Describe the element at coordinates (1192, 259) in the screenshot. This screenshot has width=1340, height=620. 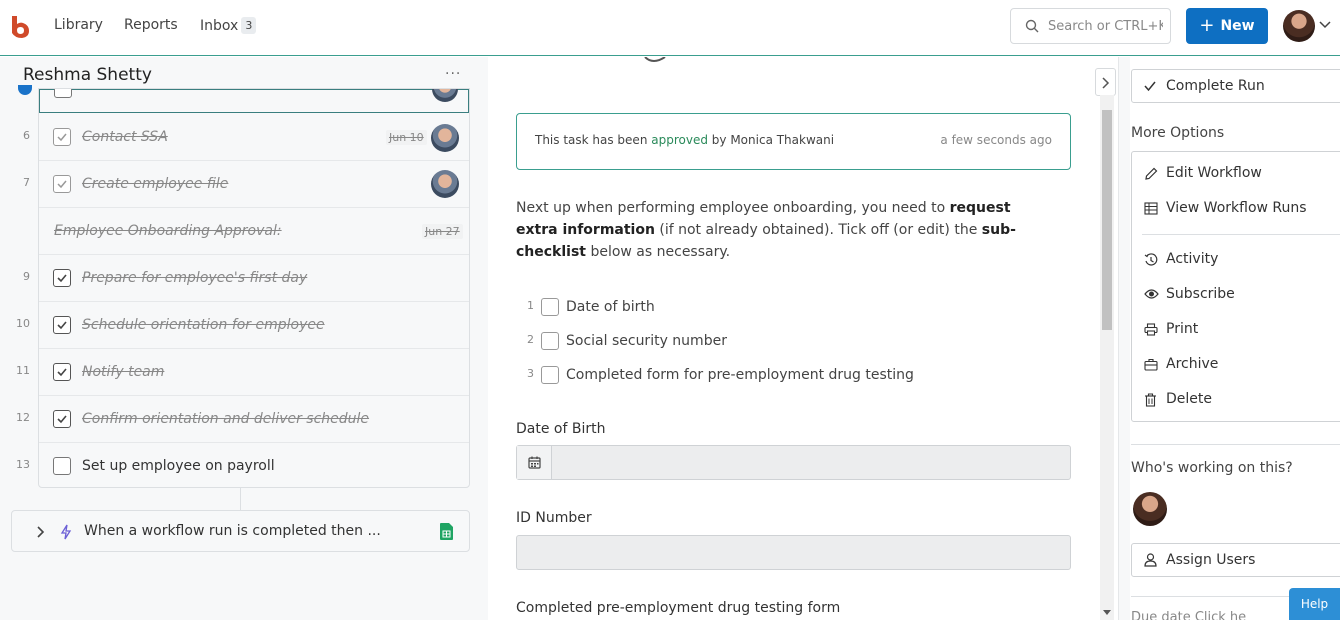
I see `activity-label: Activity` at that location.